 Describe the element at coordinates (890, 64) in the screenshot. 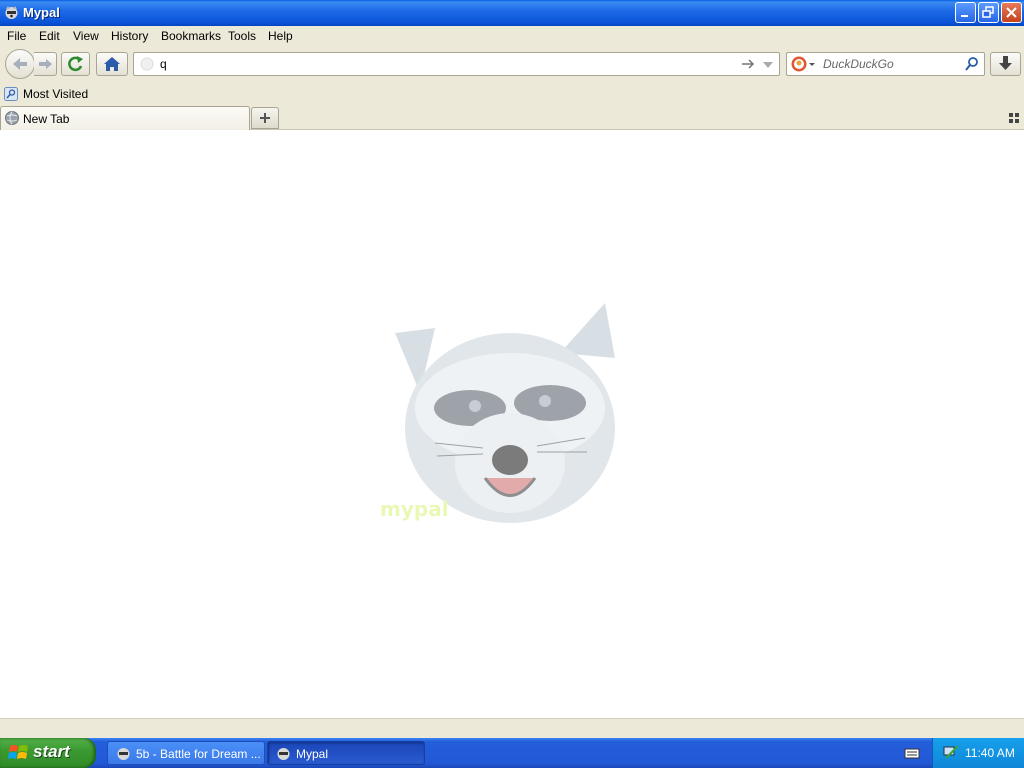

I see `search-input` at that location.